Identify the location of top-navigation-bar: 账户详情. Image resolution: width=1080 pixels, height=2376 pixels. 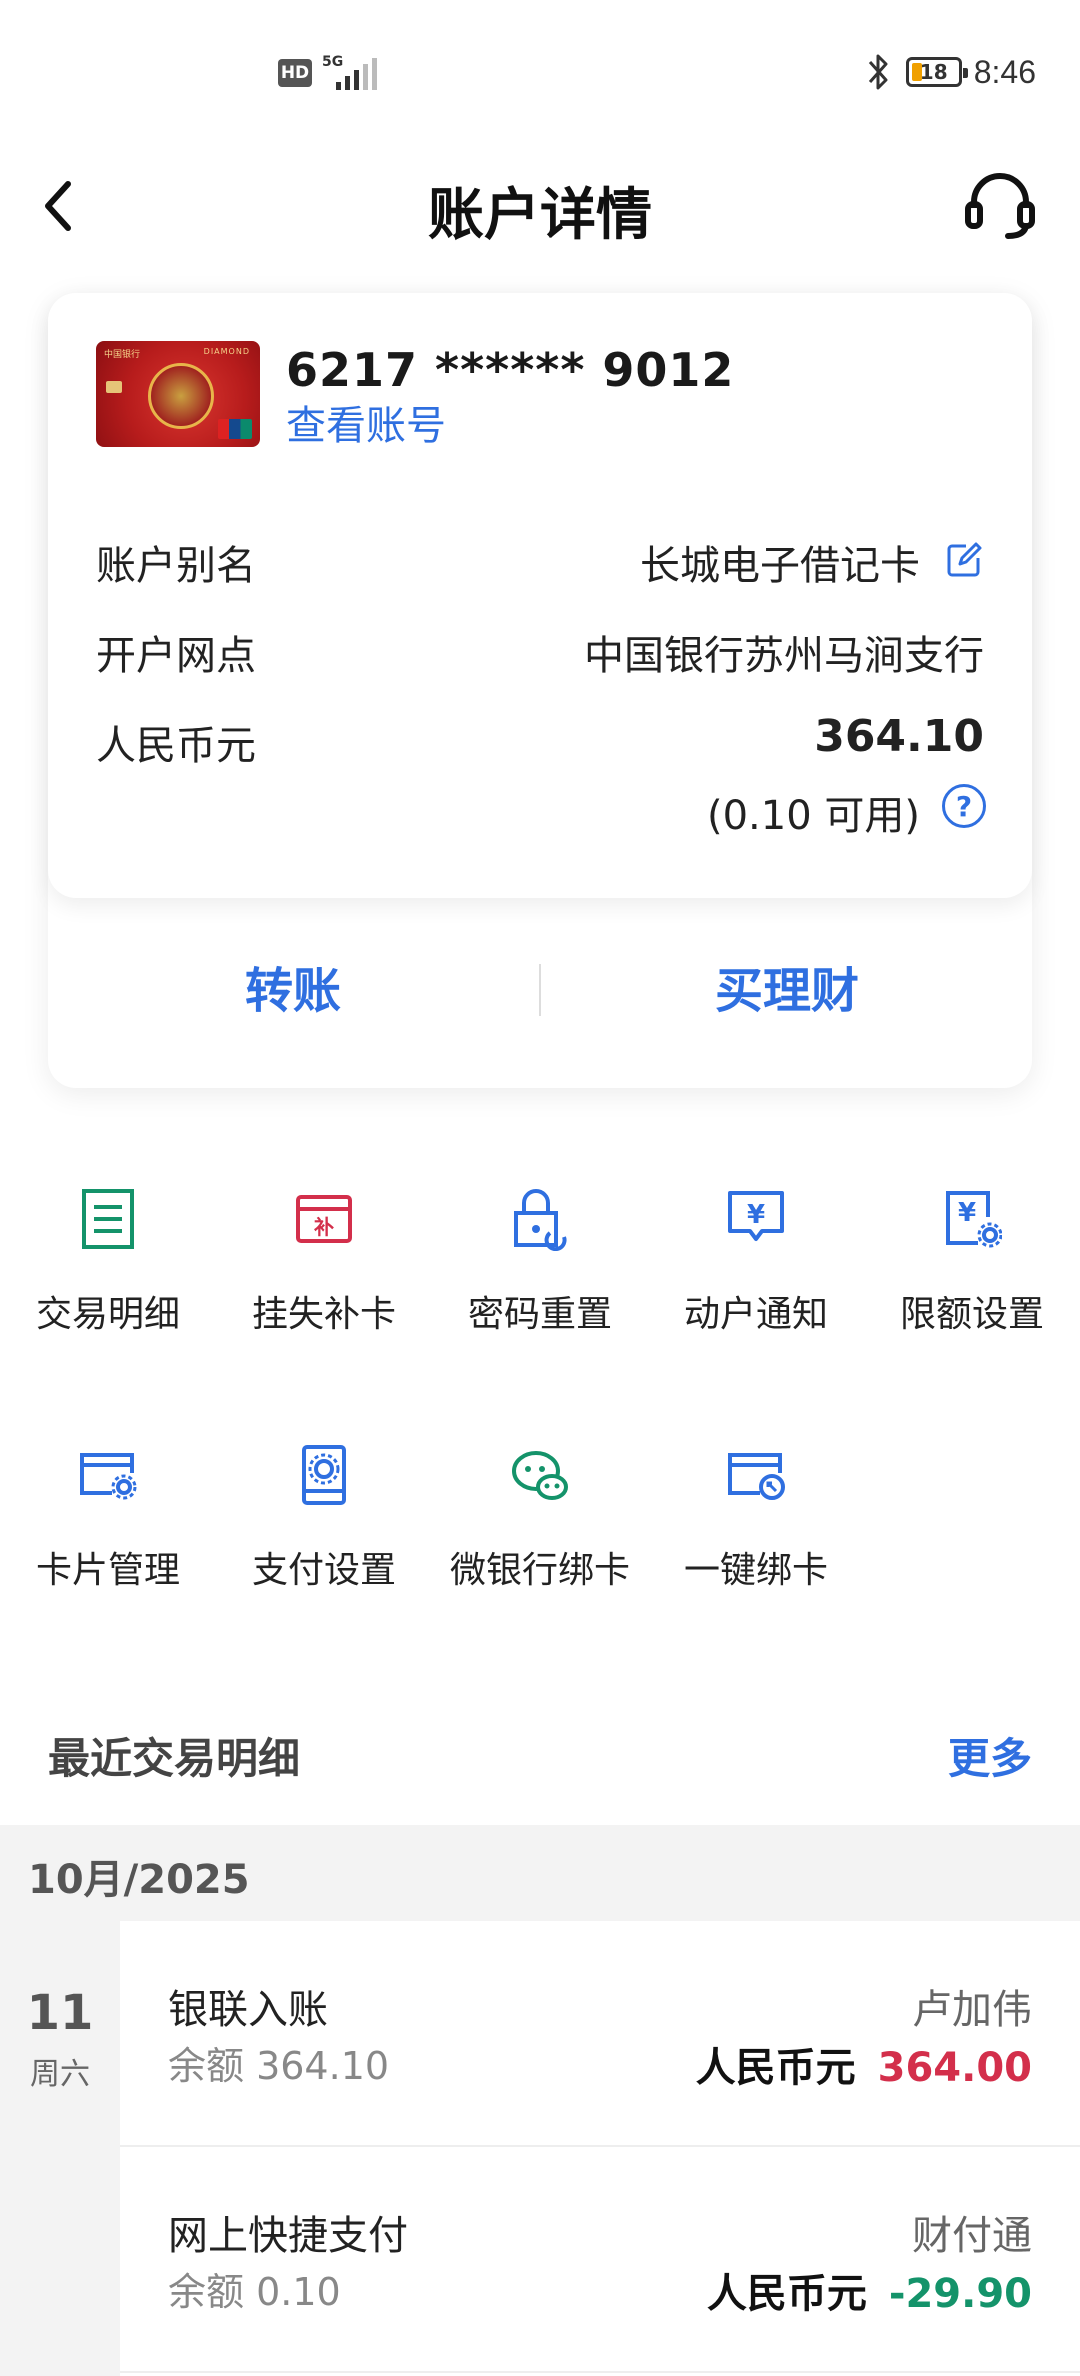
(540, 205).